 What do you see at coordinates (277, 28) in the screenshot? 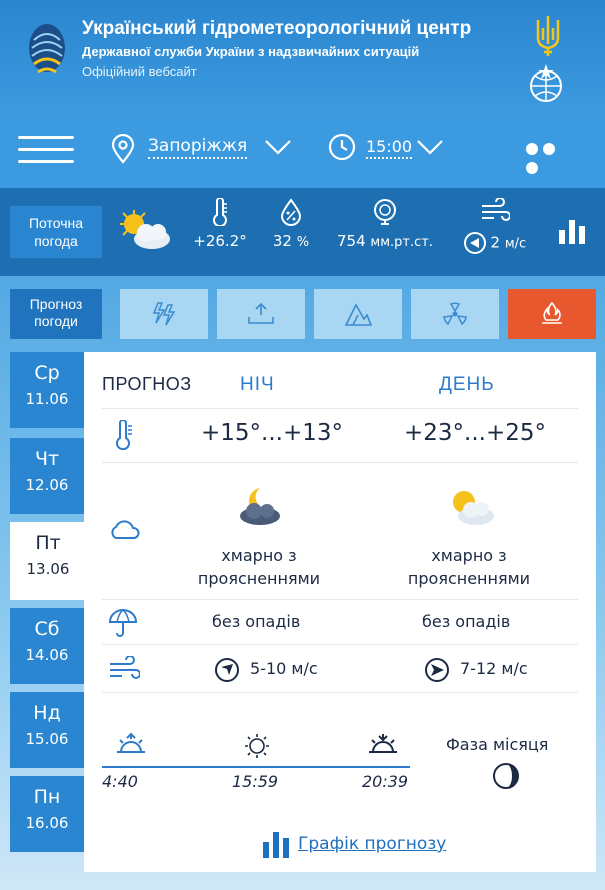
I see `site-title: Український гідрометеорологічний центр` at bounding box center [277, 28].